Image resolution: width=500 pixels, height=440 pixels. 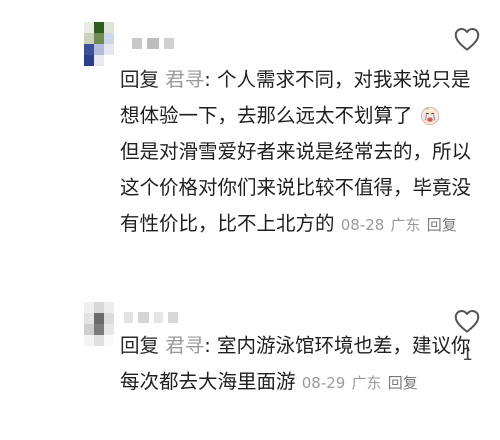 I want to click on text-line: 有性价比，比不上北方的, so click(x=227, y=223).